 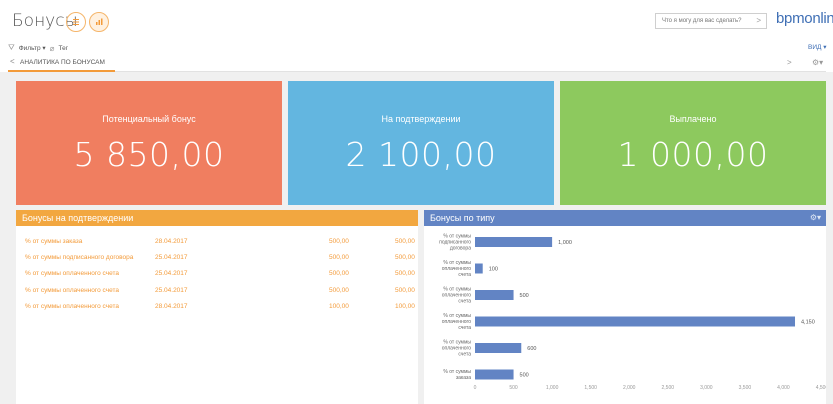 I want to click on data-label: 600, so click(x=531, y=349).